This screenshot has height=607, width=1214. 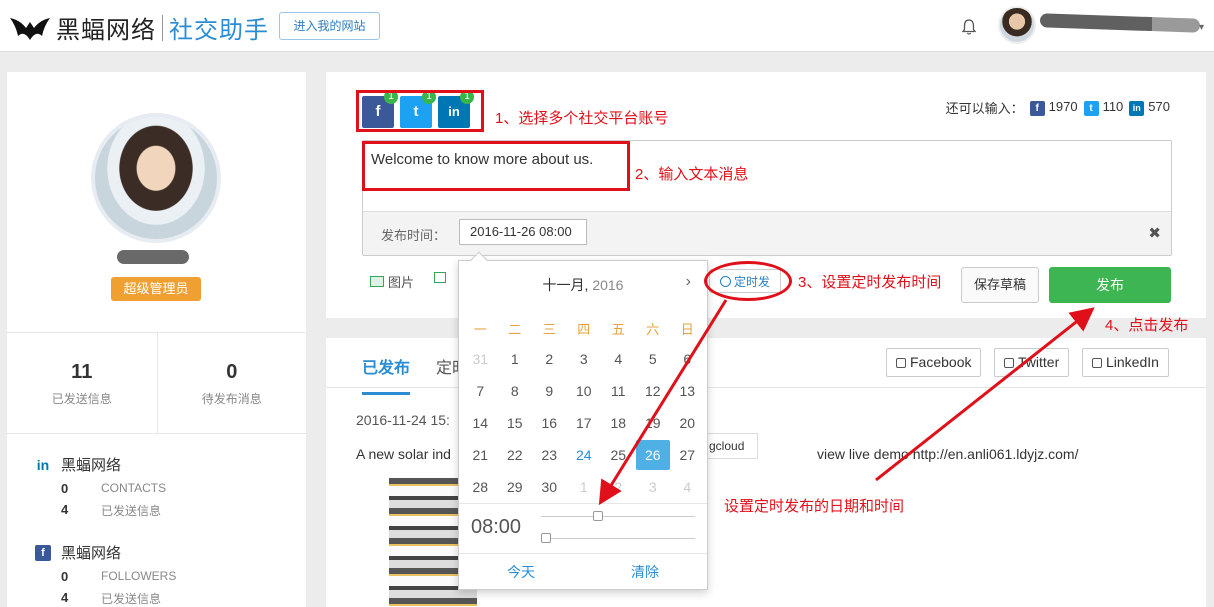 What do you see at coordinates (687, 423) in the screenshot?
I see `calendar-day: 20` at bounding box center [687, 423].